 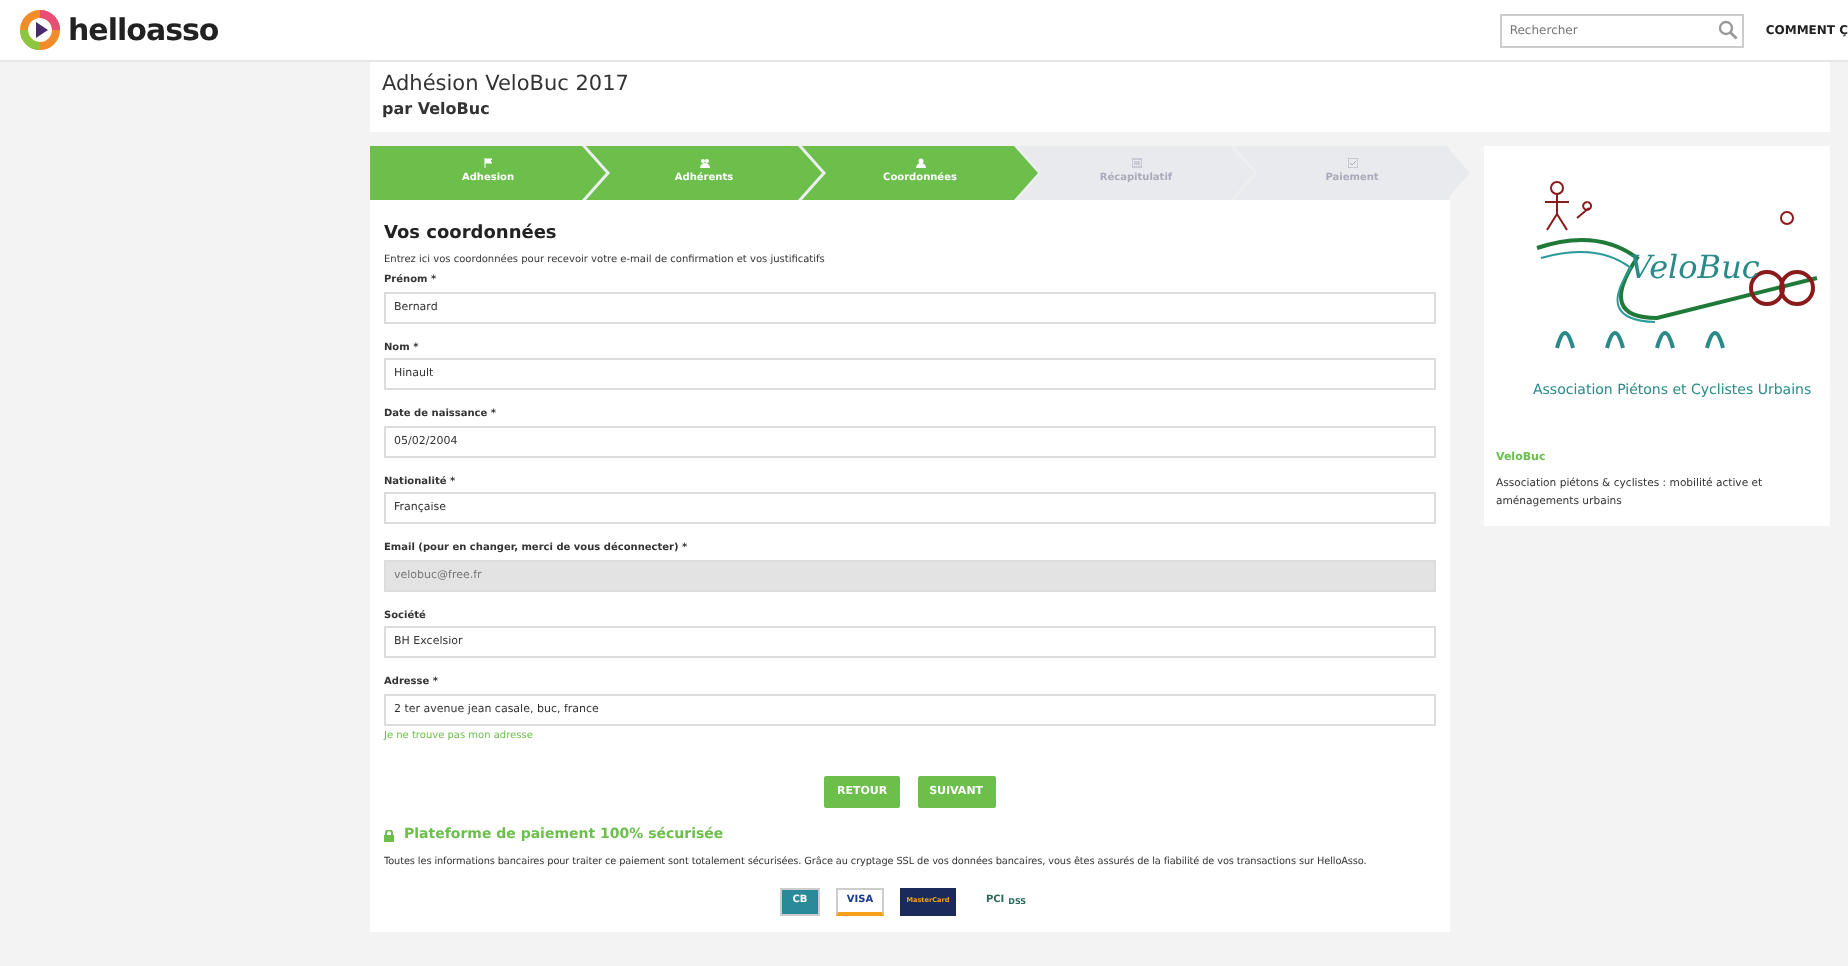 I want to click on organizer-link: VeloBuc, so click(x=453, y=108).